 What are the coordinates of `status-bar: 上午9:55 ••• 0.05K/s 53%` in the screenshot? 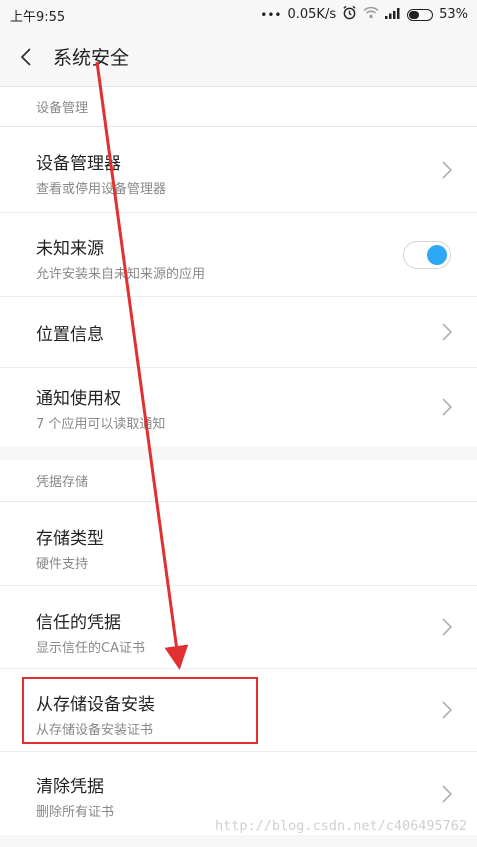 It's located at (238, 14).